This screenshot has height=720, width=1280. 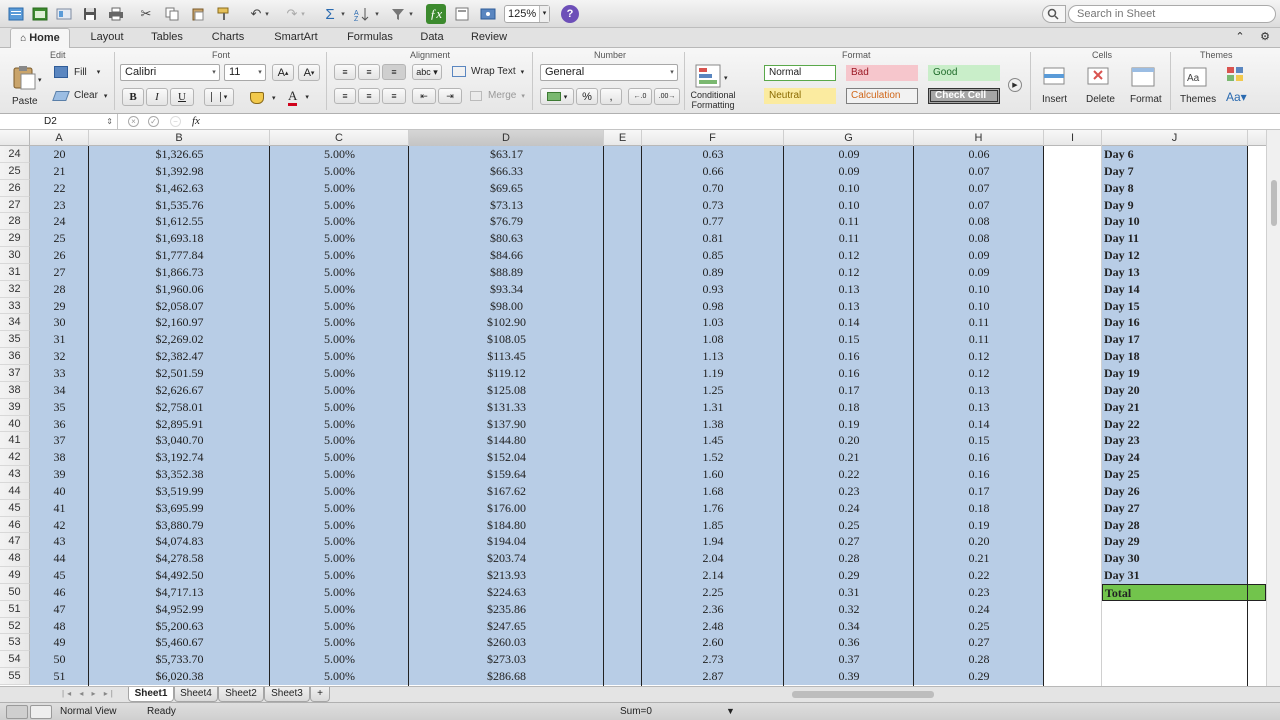 What do you see at coordinates (170, 72) in the screenshot?
I see `font-name-select: Calibri ▾` at bounding box center [170, 72].